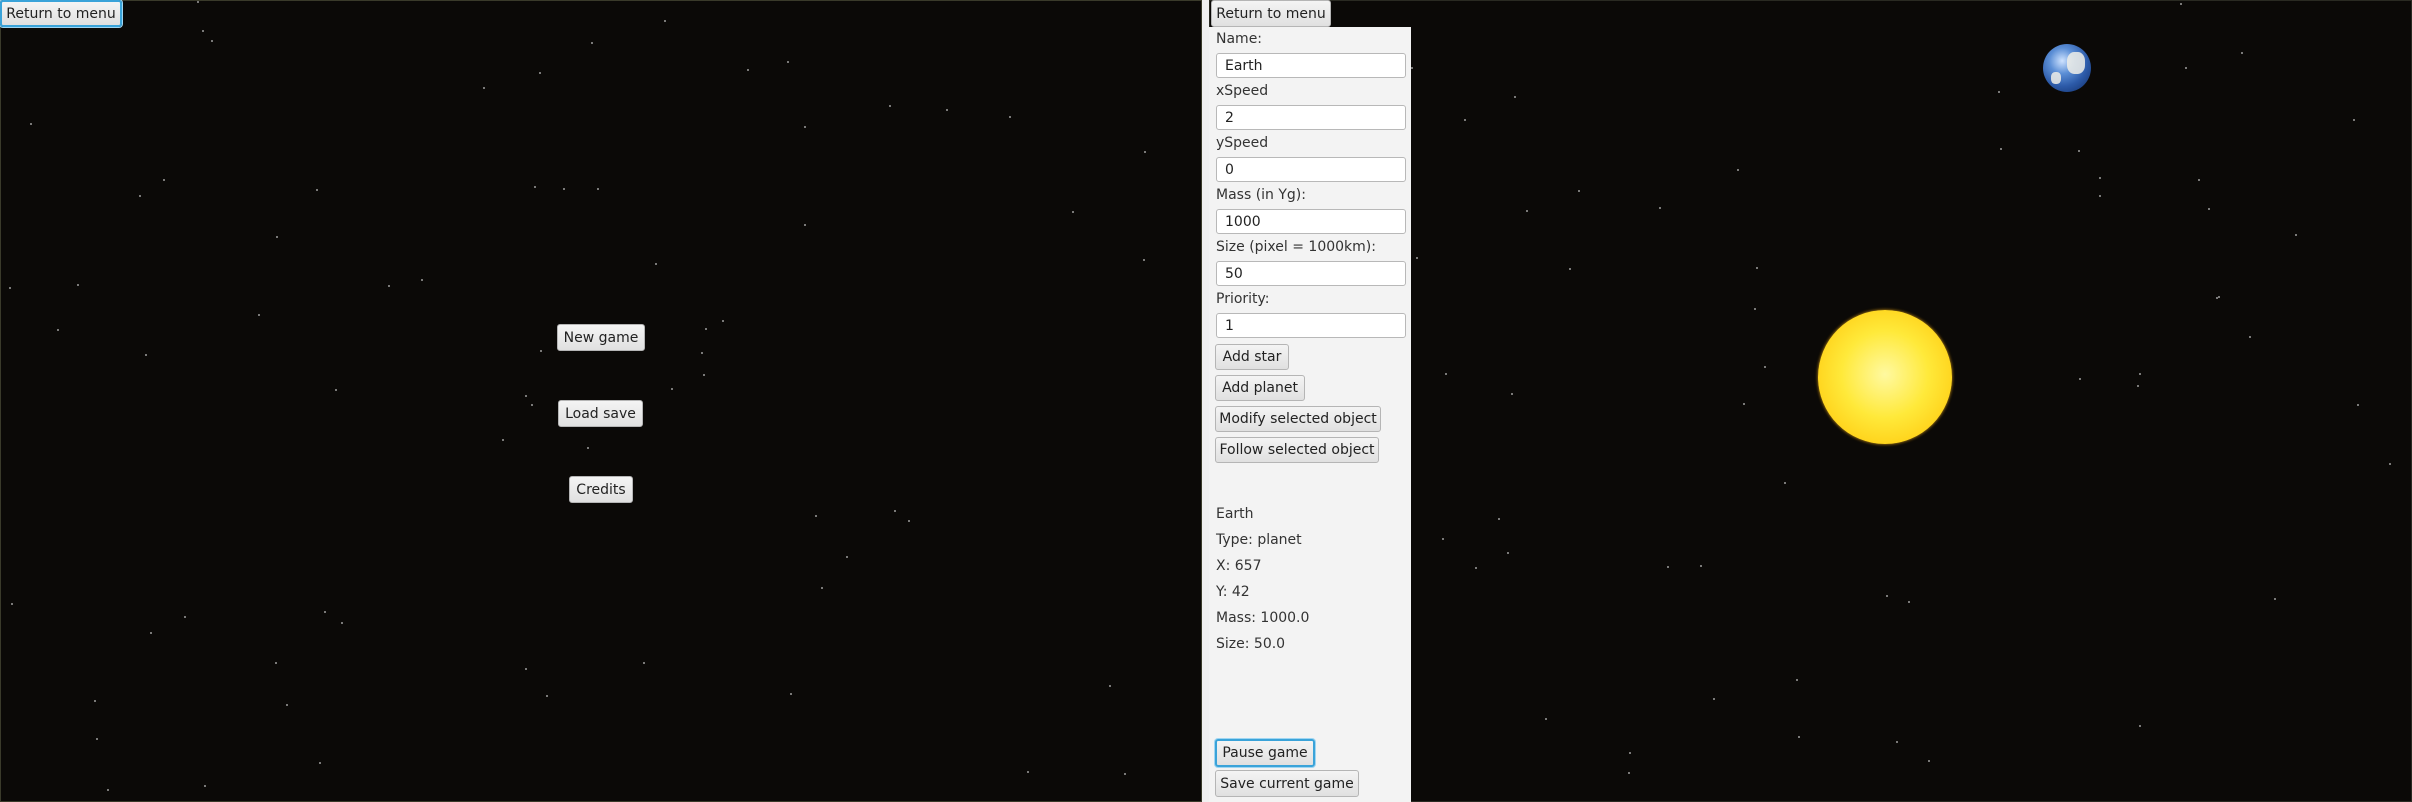 The height and width of the screenshot is (802, 2412). Describe the element at coordinates (1885, 377) in the screenshot. I see `sun-body` at that location.